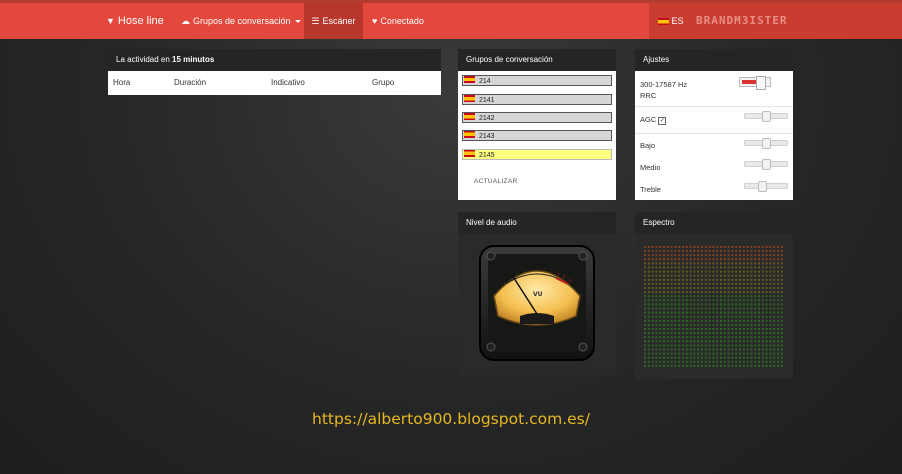 The height and width of the screenshot is (474, 902). I want to click on brand-link: ▼ Hose line, so click(135, 21).